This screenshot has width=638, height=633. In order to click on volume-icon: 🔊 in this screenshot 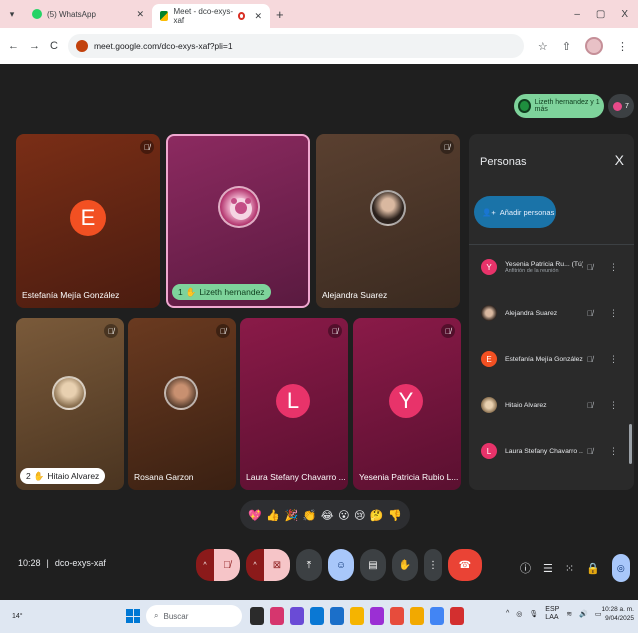, I will do `click(583, 614)`.